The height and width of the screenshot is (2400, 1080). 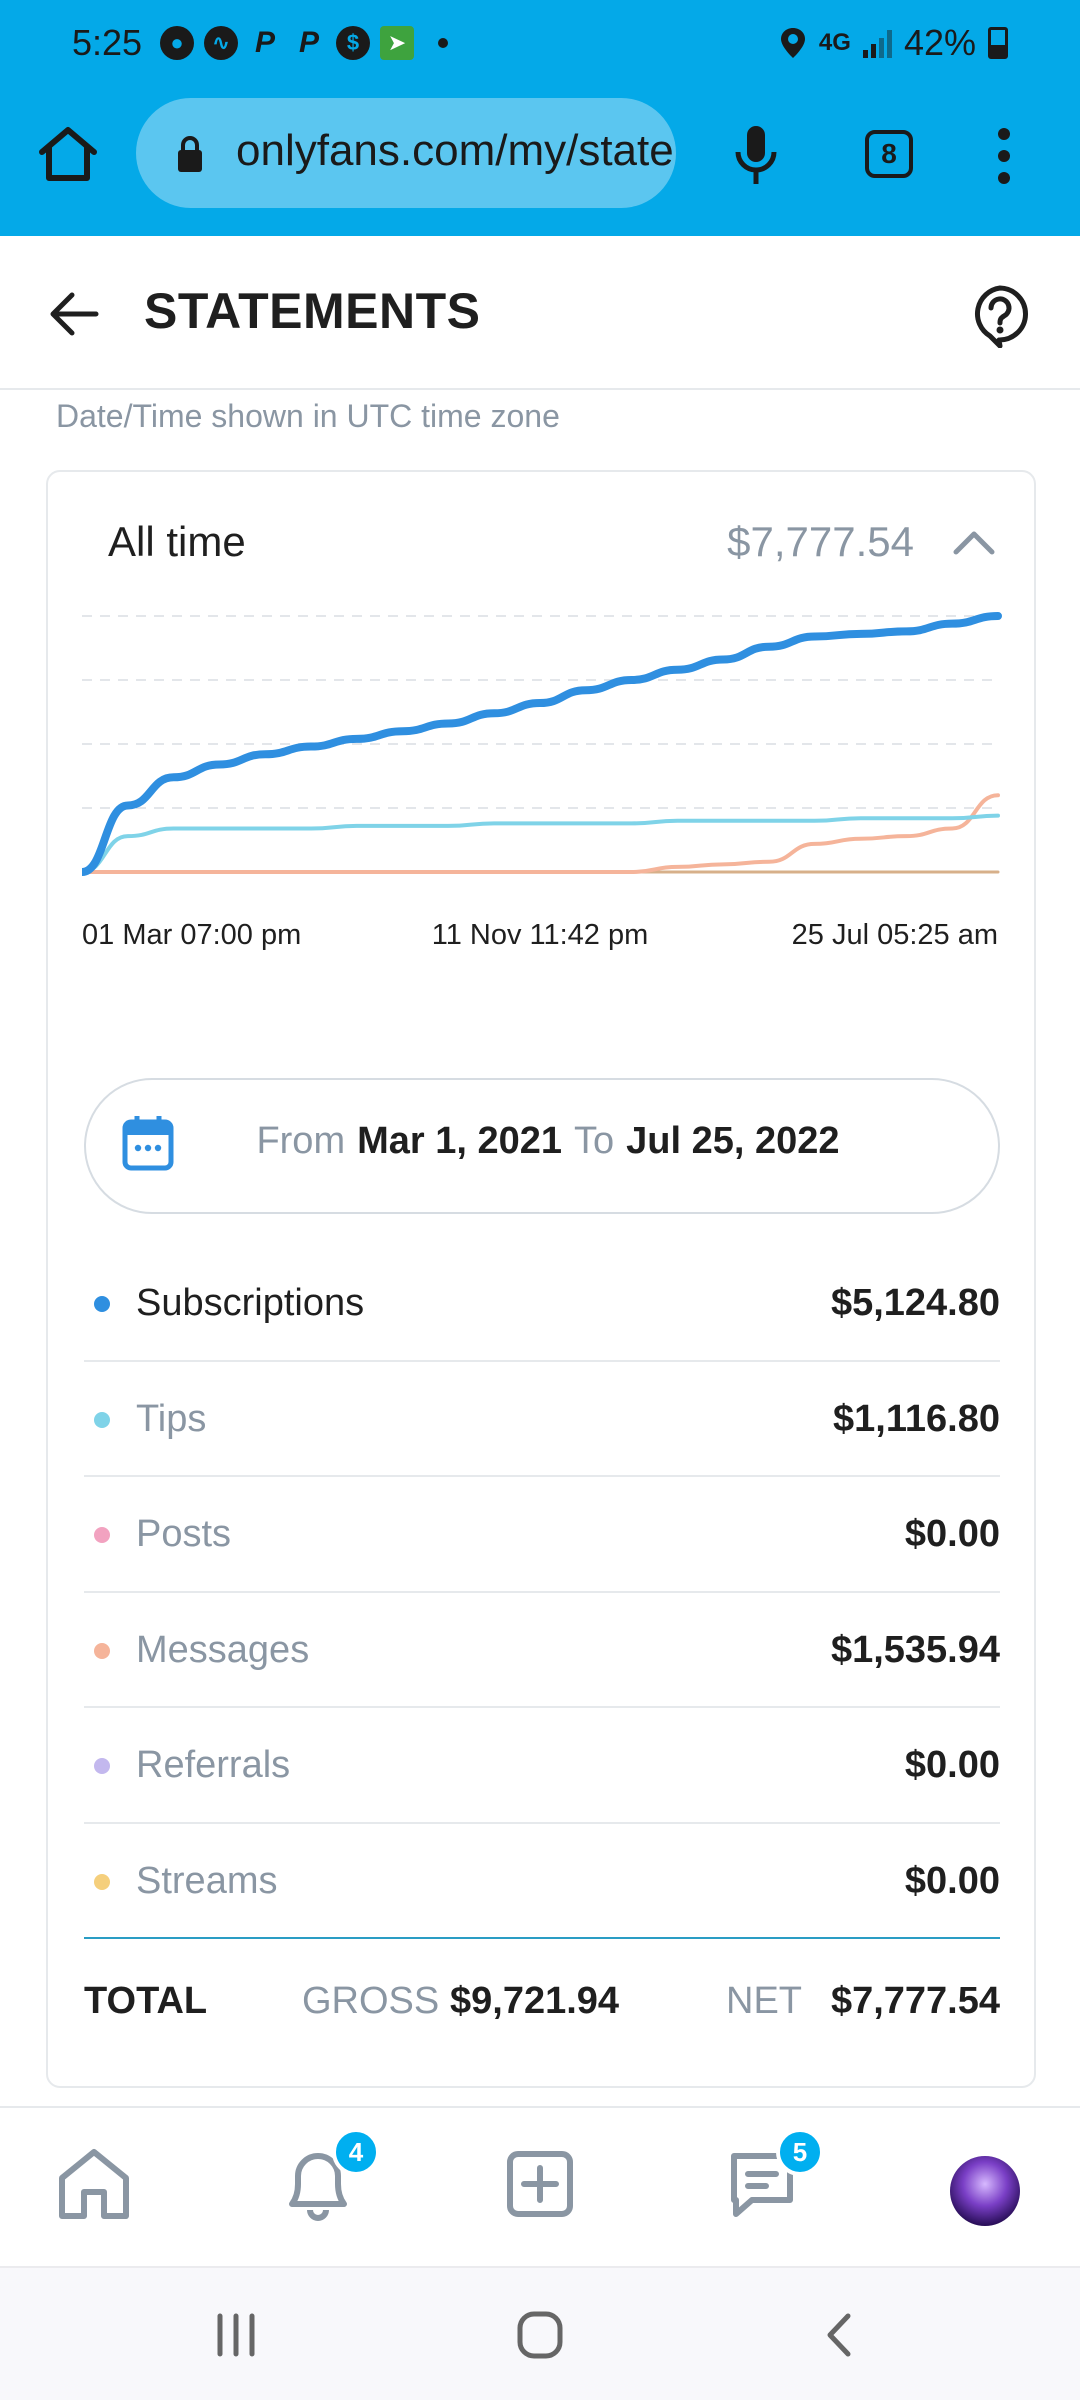 I want to click on category-amount: $1,116.80, so click(x=916, y=1418).